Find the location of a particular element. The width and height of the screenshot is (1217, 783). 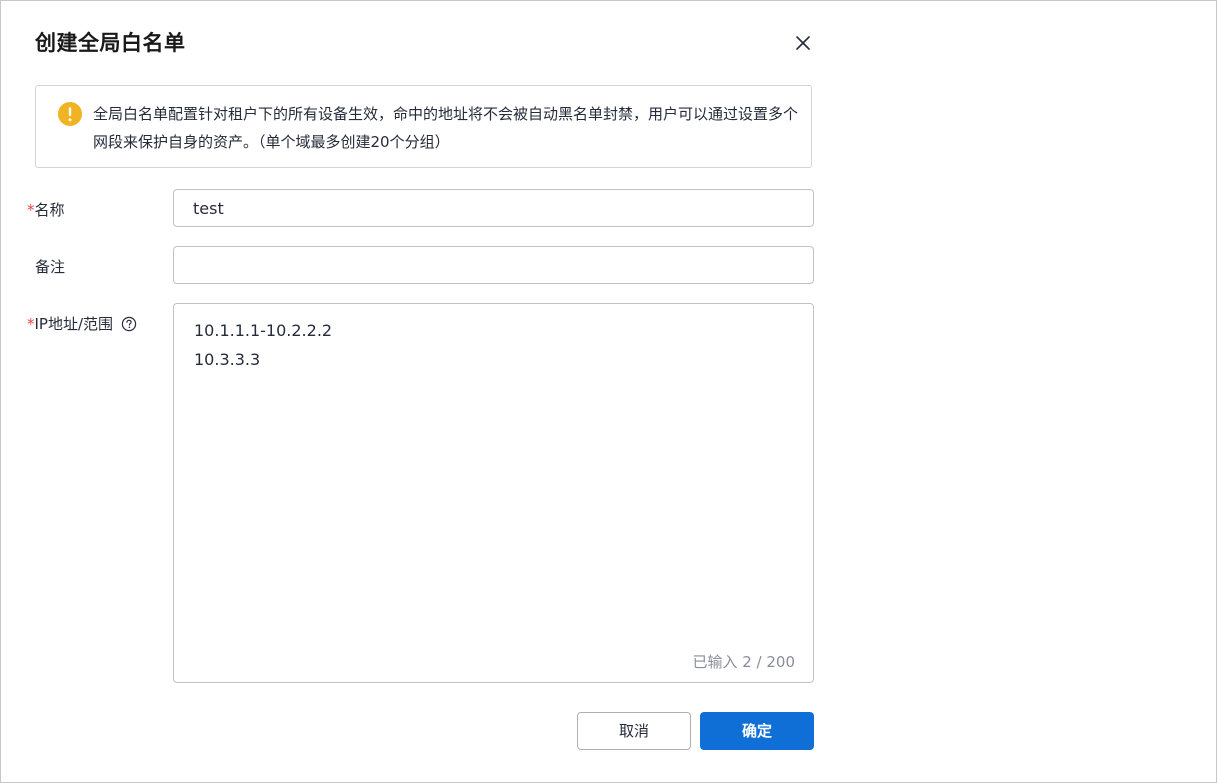

char-counter: 已输入 2 / 200 is located at coordinates (743, 662).